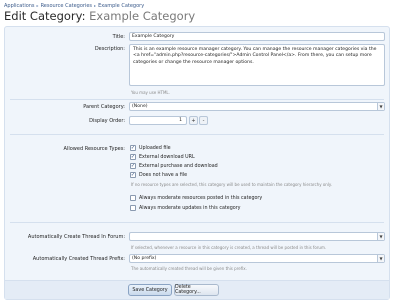  I want to click on page-title-name: Example Category, so click(142, 16).